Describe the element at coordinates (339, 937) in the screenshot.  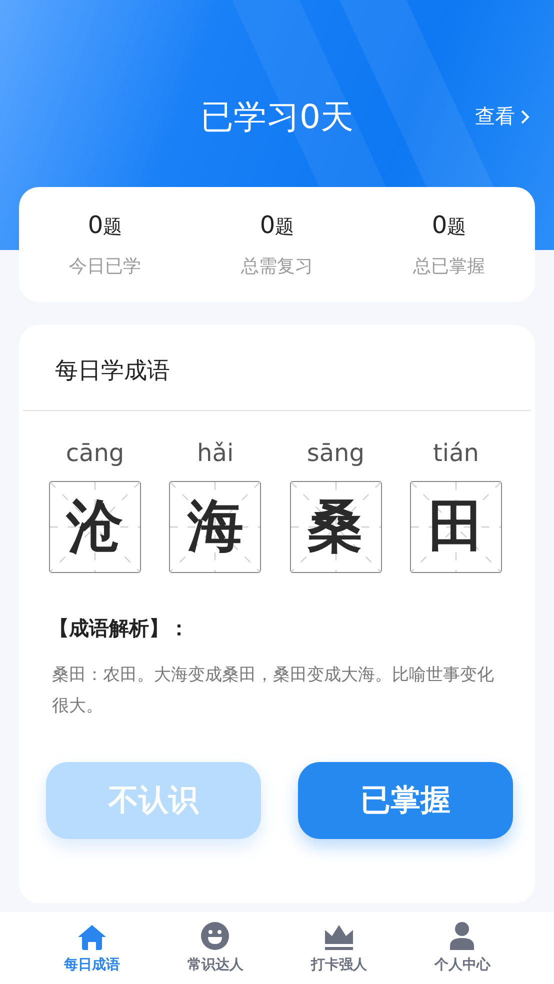
I see `crown-icon` at that location.